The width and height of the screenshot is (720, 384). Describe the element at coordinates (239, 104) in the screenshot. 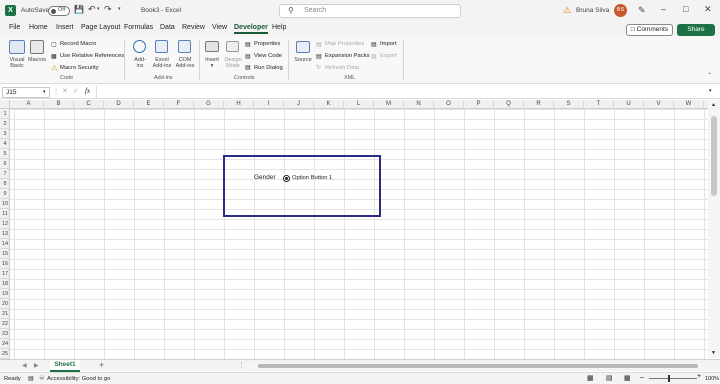

I see `column-header-h: H` at that location.